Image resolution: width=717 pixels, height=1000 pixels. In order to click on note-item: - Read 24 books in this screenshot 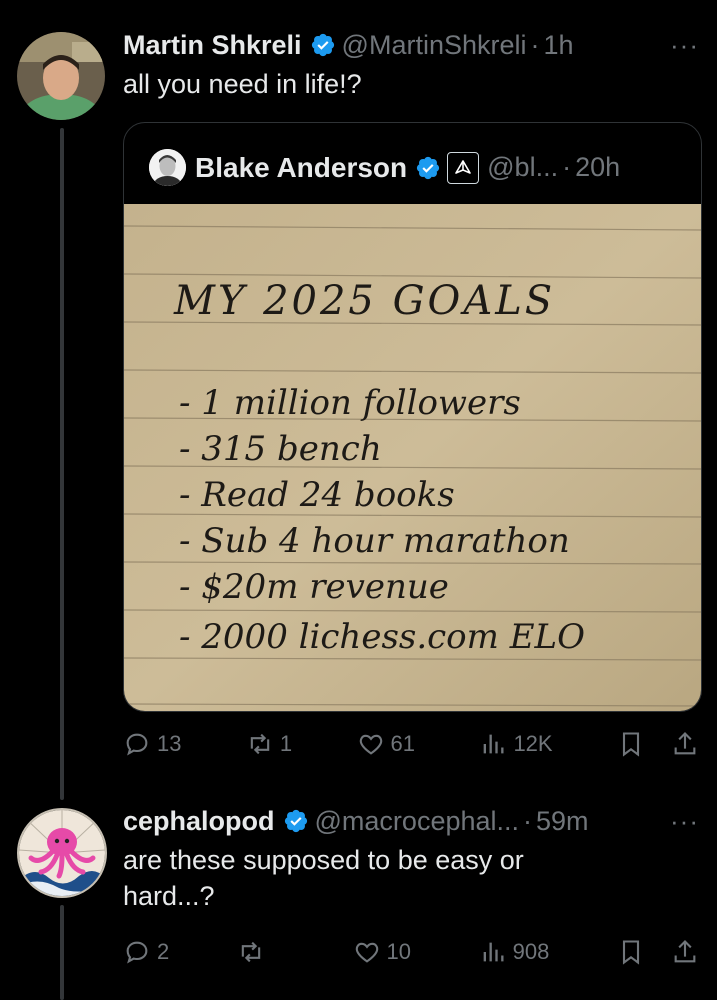, I will do `click(317, 495)`.